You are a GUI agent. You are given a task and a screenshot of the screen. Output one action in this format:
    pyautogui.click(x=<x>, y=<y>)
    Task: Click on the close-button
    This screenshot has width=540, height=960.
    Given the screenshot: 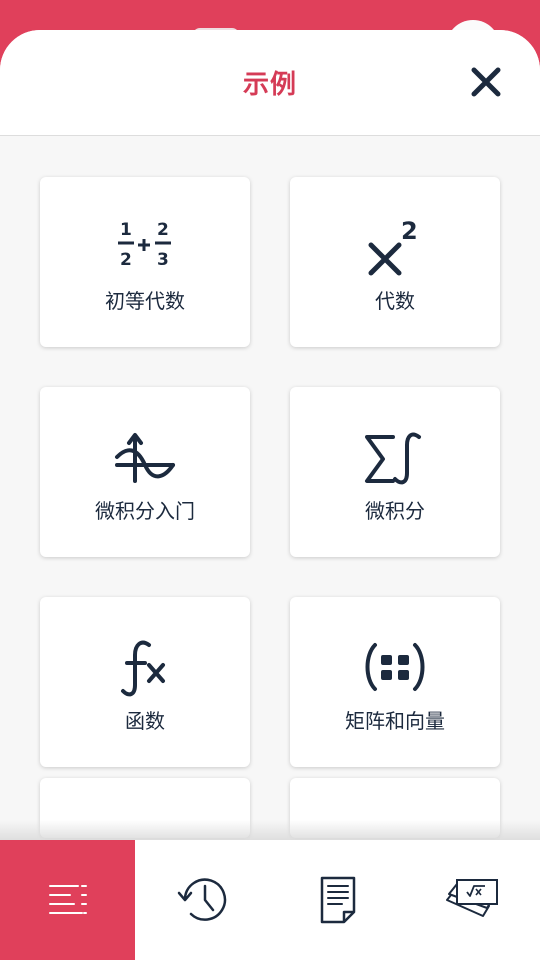 What is the action you would take?
    pyautogui.click(x=486, y=82)
    